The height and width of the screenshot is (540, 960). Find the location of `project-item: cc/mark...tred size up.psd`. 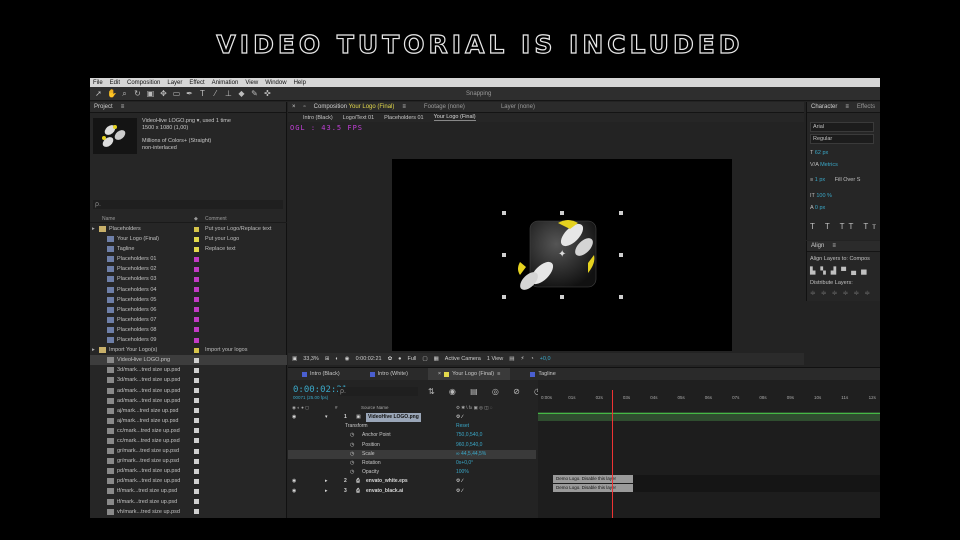

project-item: cc/mark...tred size up.psd is located at coordinates (188, 441).